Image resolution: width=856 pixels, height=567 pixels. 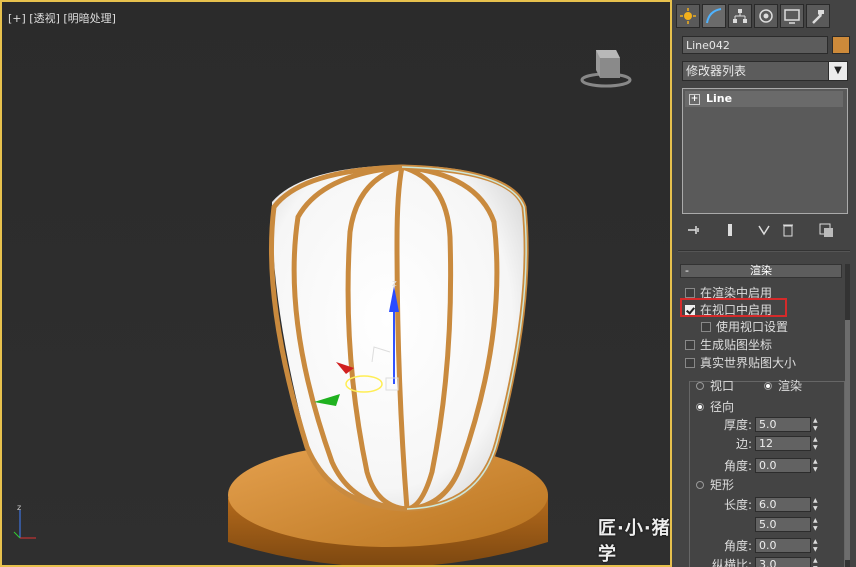 I want to click on thickness-label: 厚度:, so click(x=737, y=425).